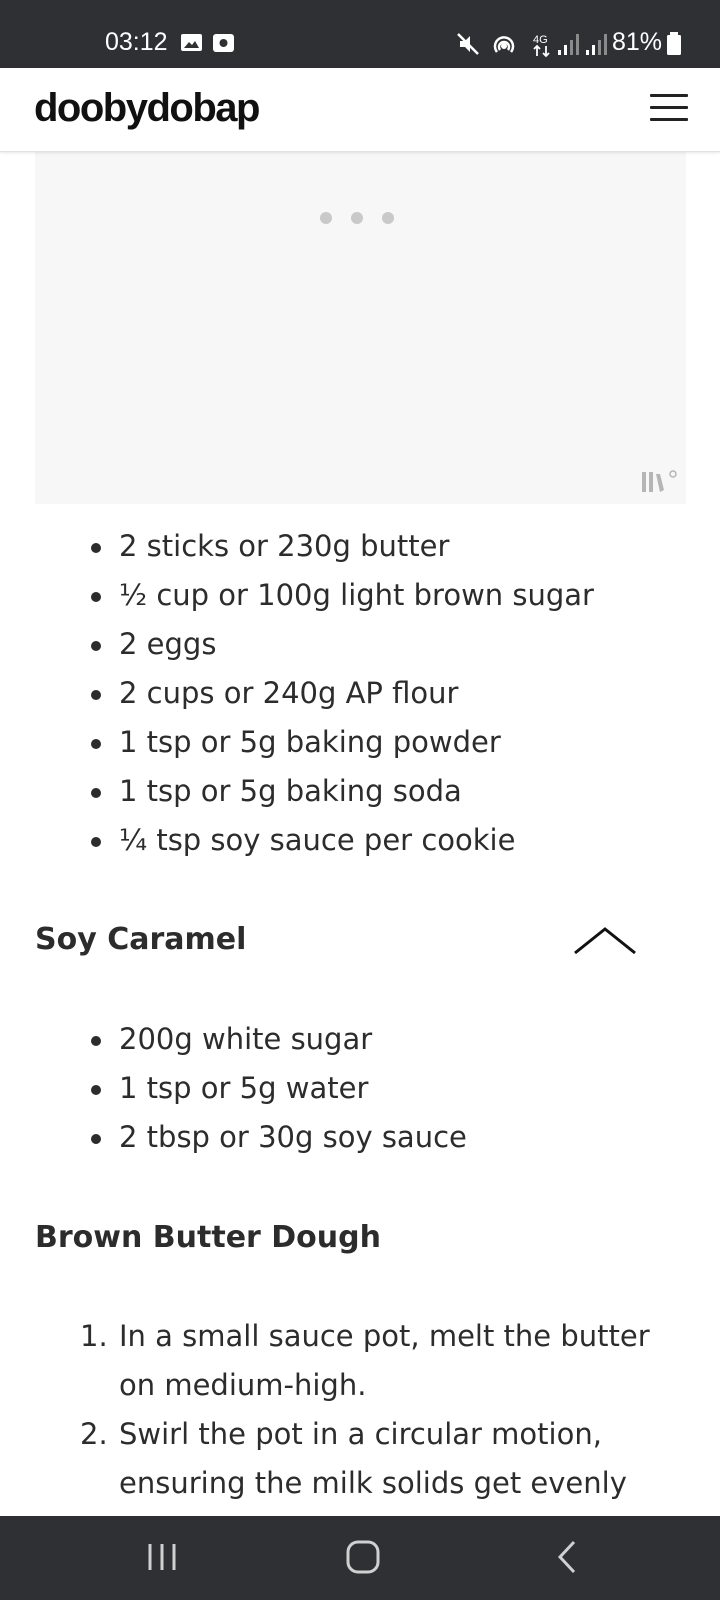 The image size is (720, 1600). What do you see at coordinates (669, 109) in the screenshot?
I see `hamburger-menu-icon` at bounding box center [669, 109].